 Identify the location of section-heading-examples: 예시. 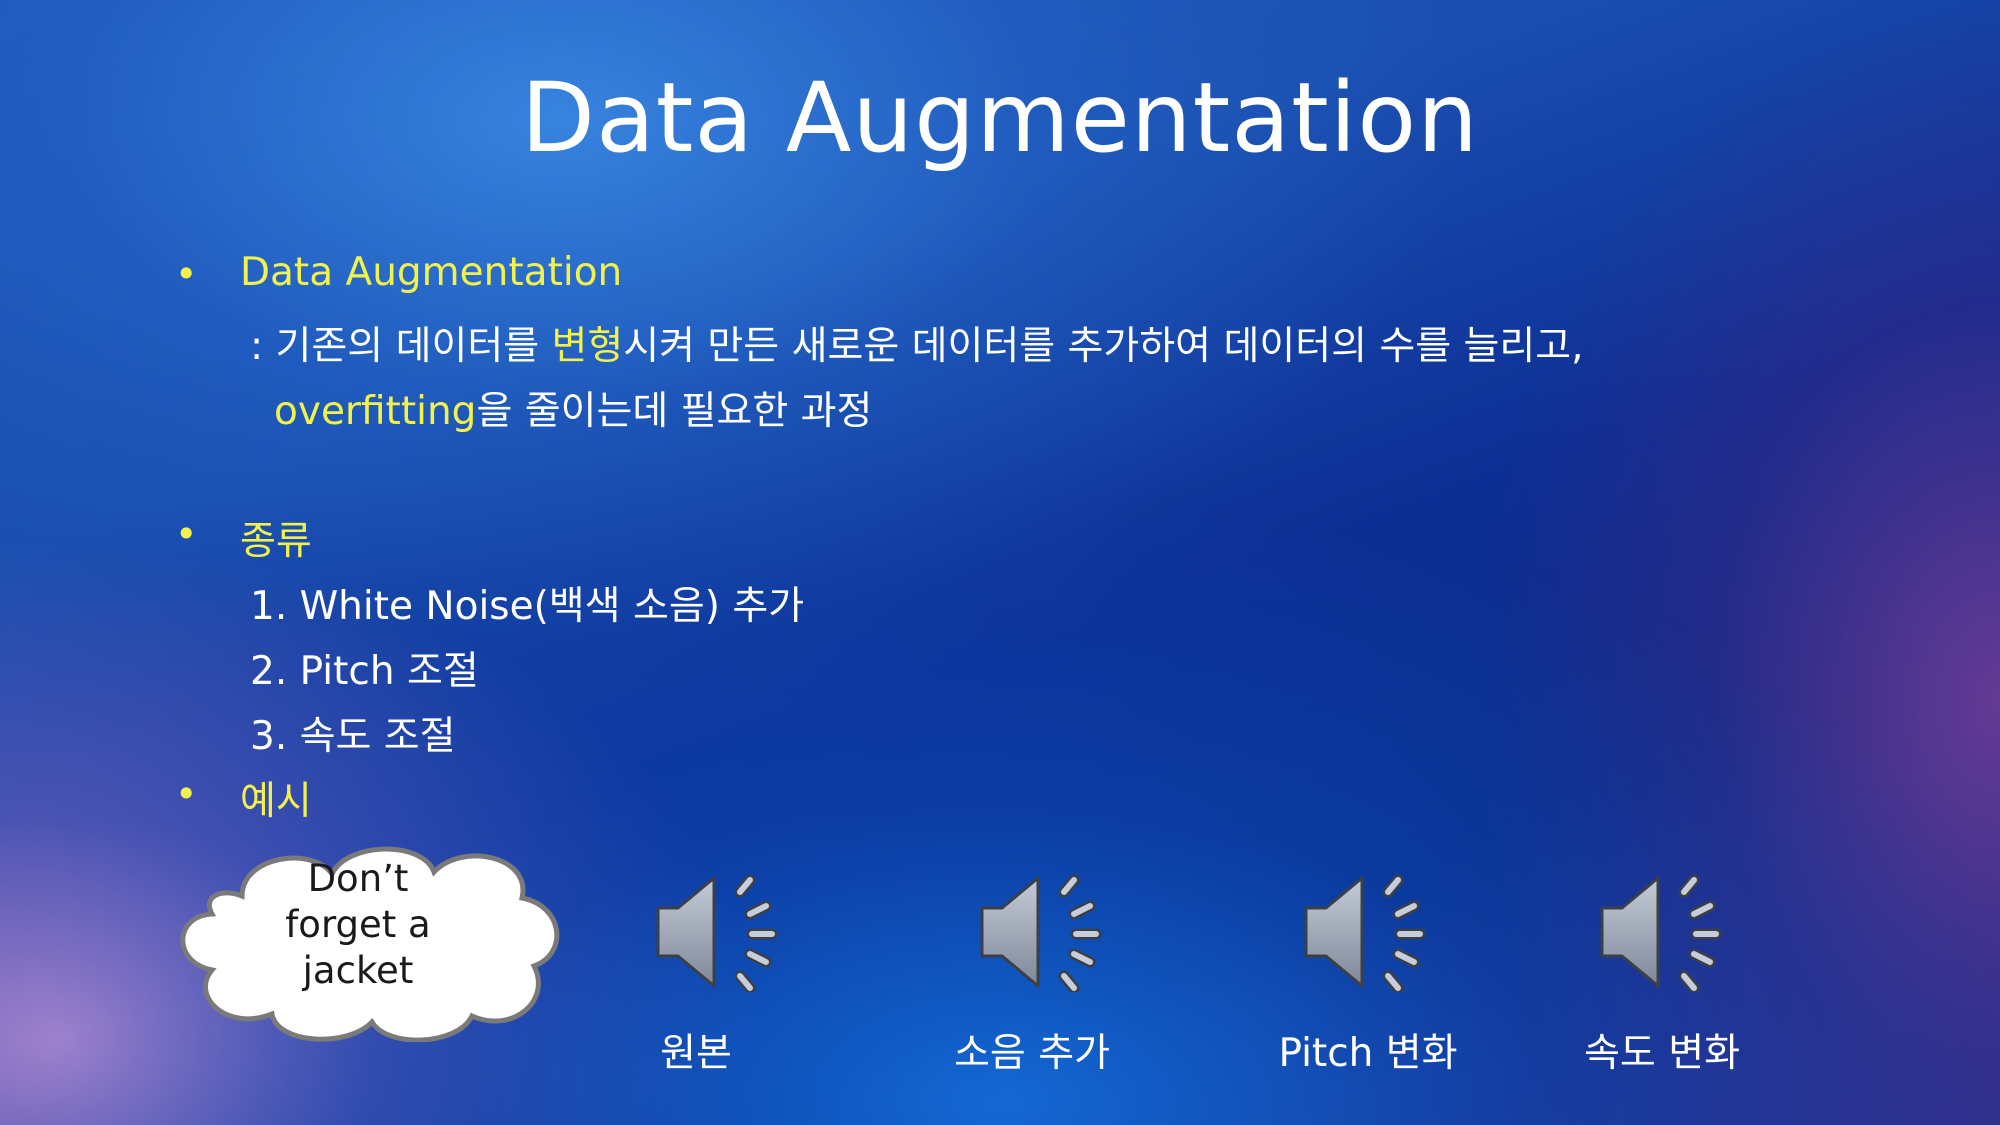
(276, 801).